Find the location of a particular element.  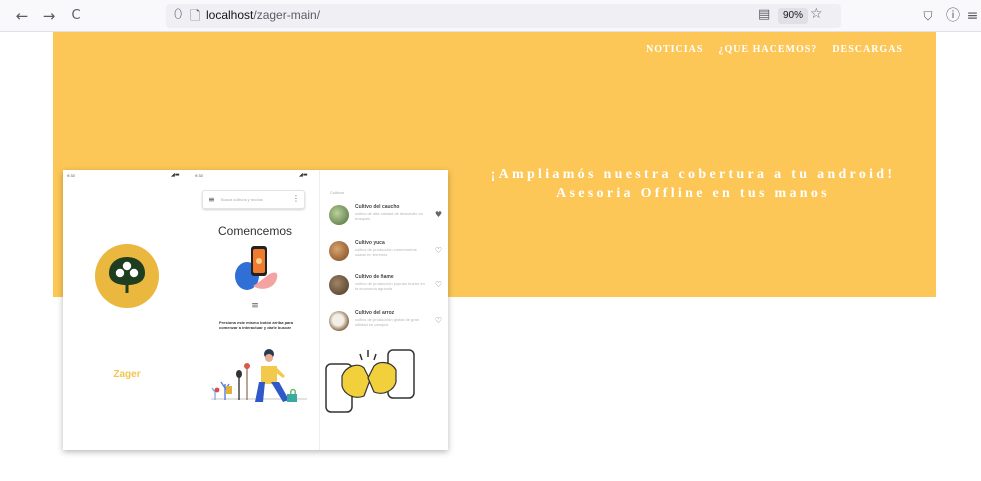

shield-icon: ⬯ is located at coordinates (178, 14).